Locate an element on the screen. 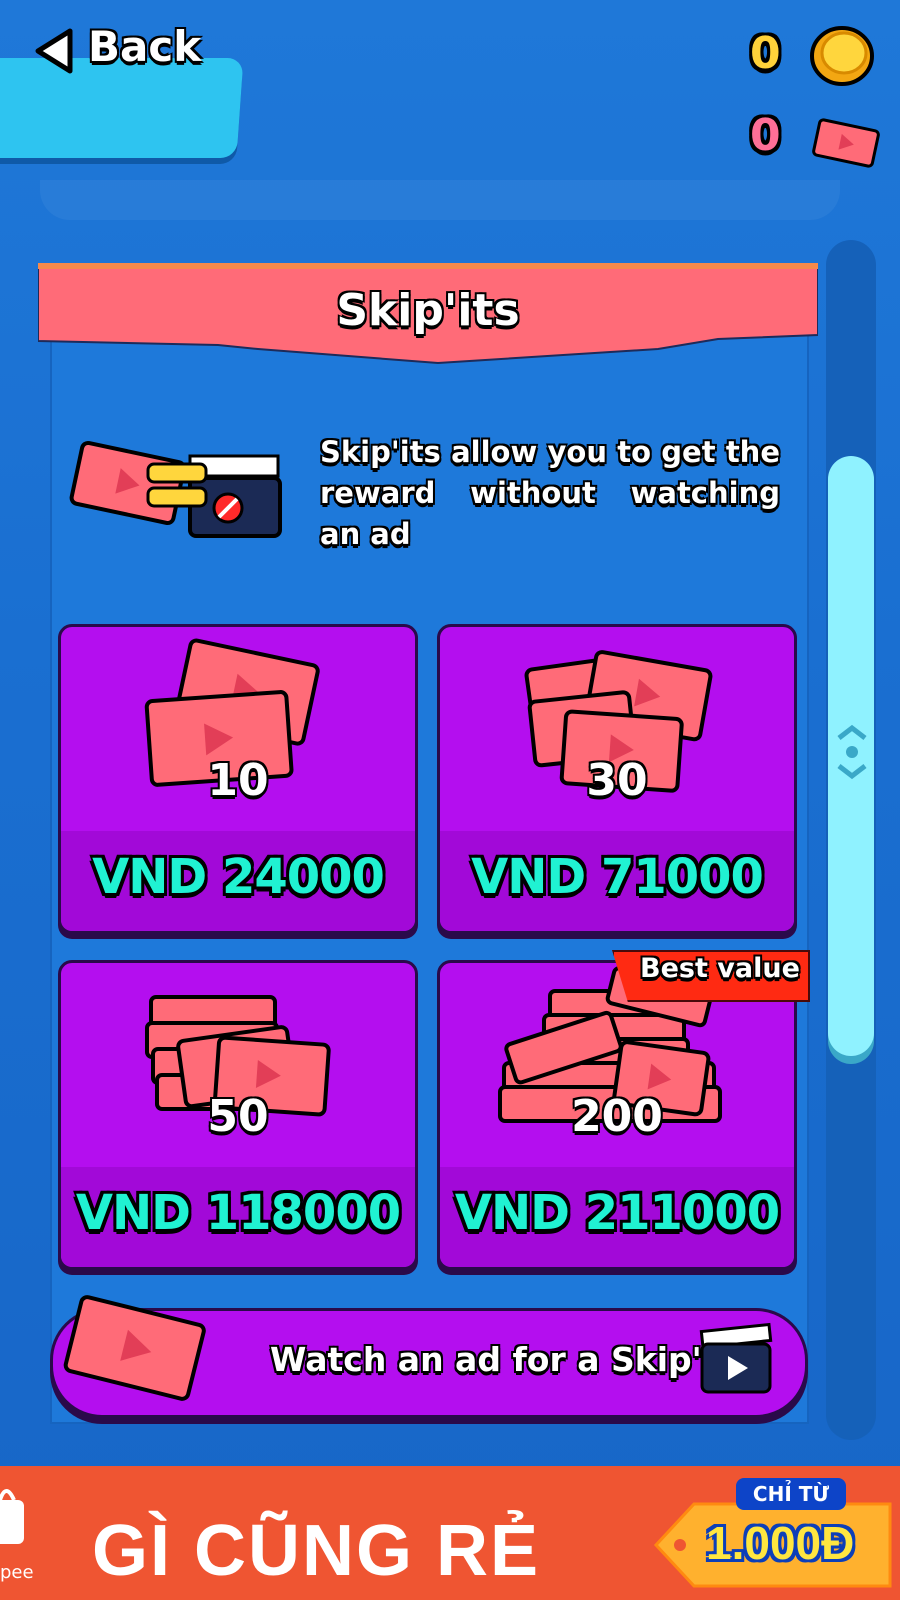  ad-tag-label: CHỈ TỪ is located at coordinates (791, 1494).